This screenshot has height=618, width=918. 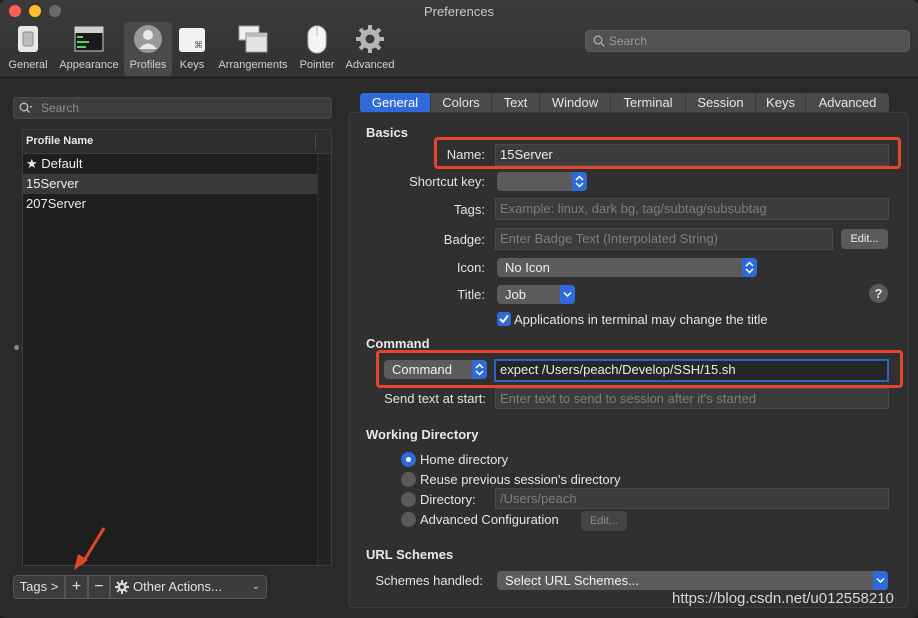 I want to click on search-dropdown-icon, so click(x=26, y=108).